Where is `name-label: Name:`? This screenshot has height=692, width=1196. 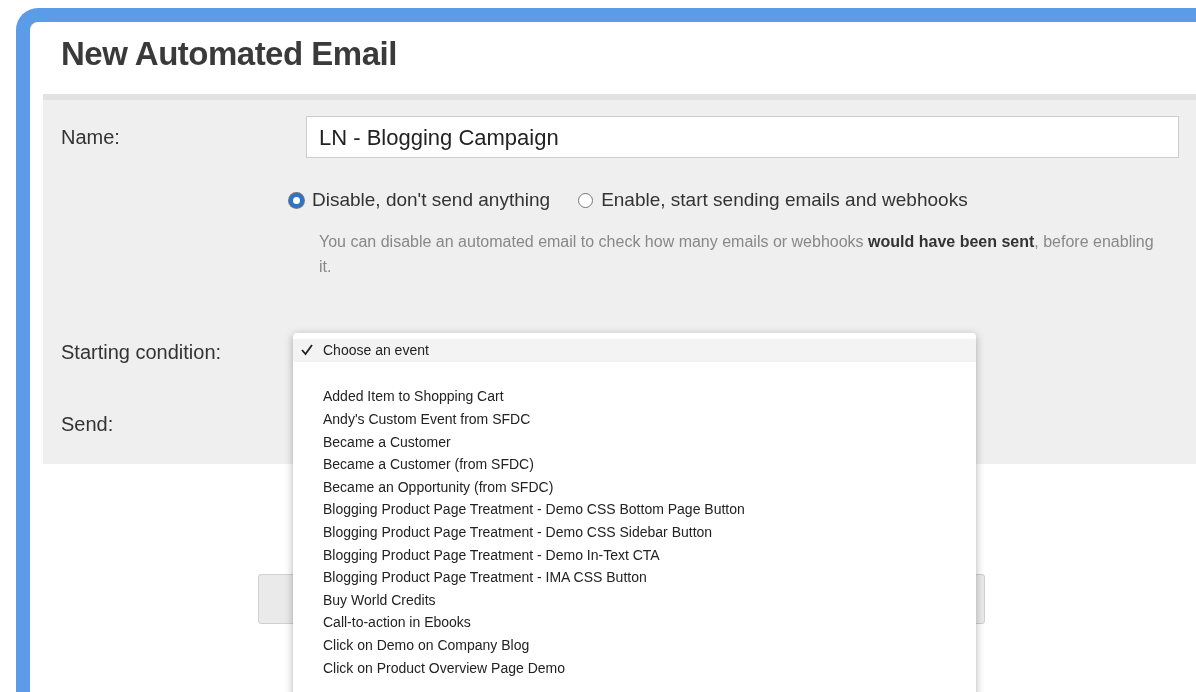 name-label: Name: is located at coordinates (91, 137).